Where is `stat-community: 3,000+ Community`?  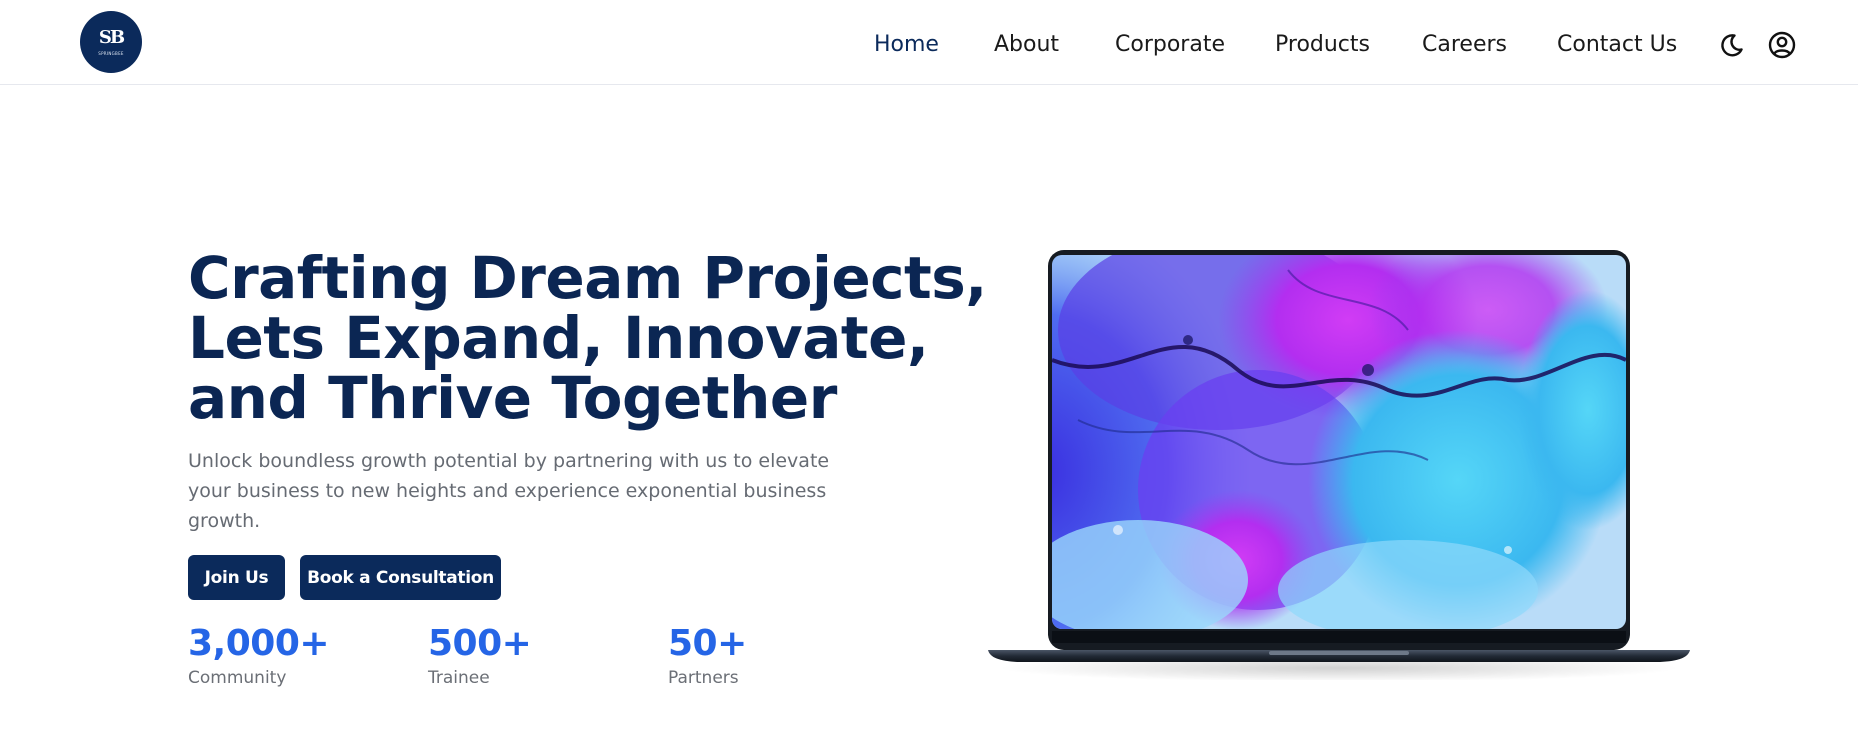 stat-community: 3,000+ Community is located at coordinates (259, 656).